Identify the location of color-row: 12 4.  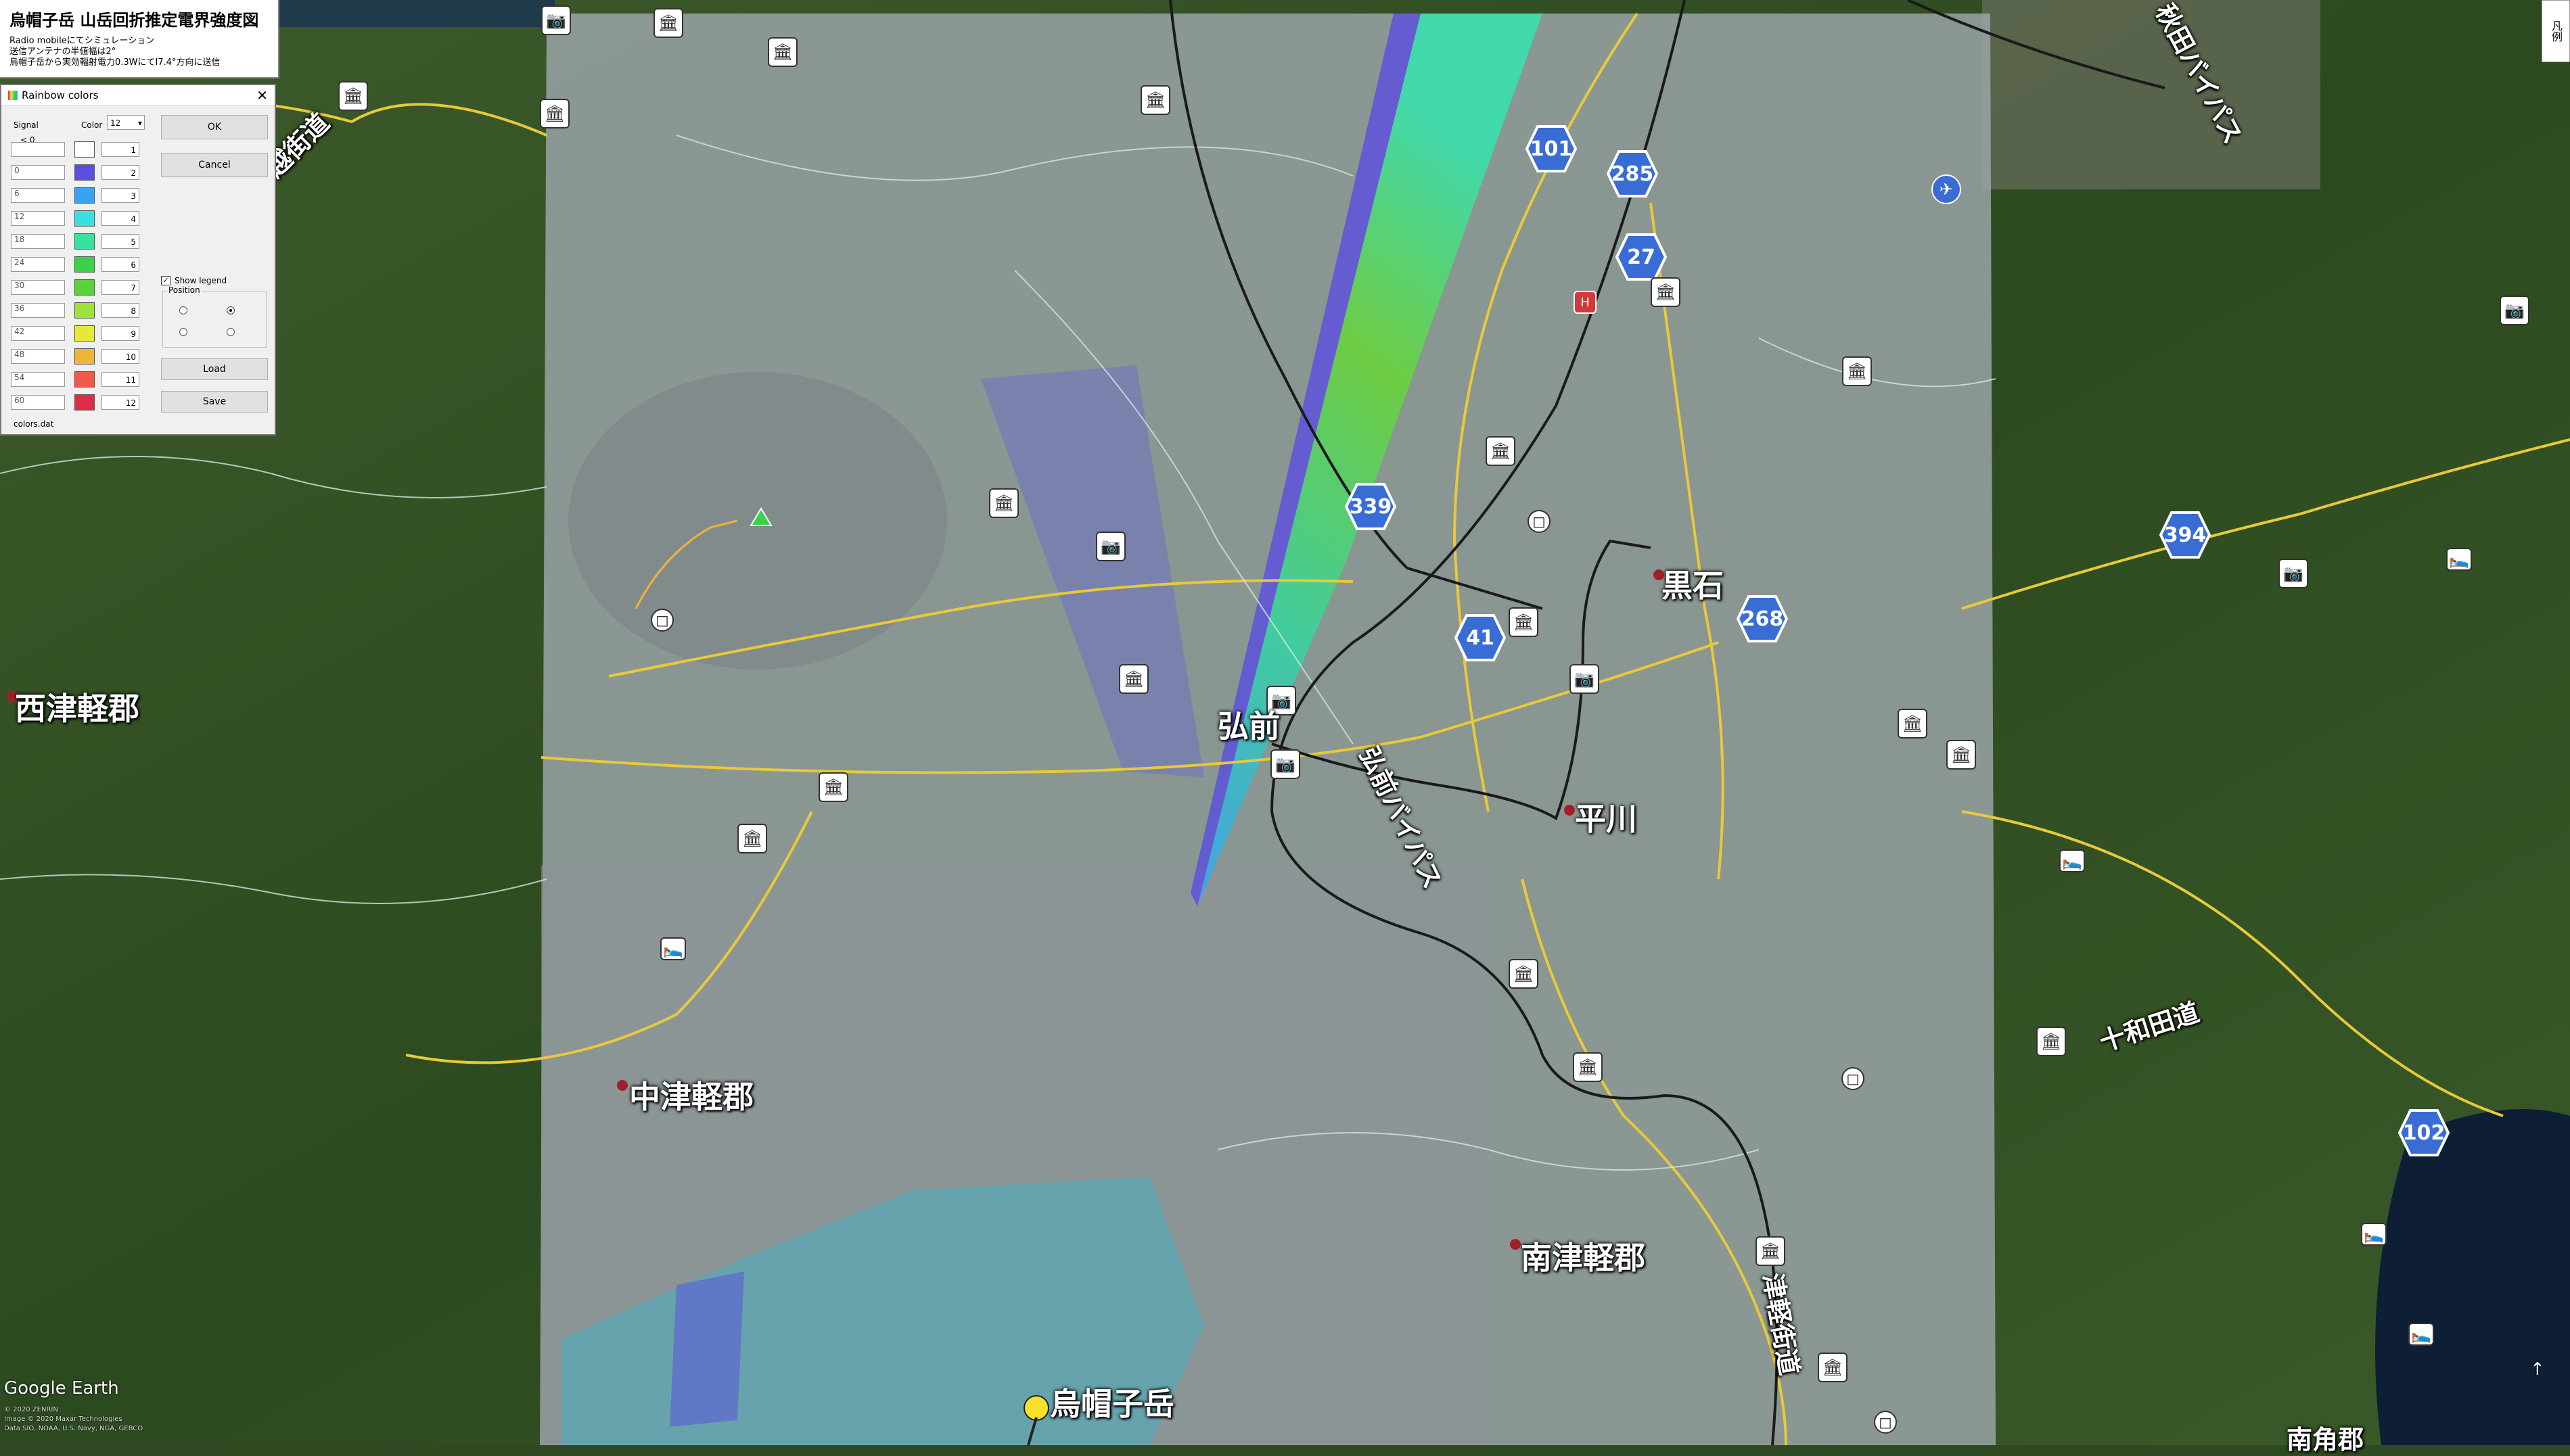
(75, 218).